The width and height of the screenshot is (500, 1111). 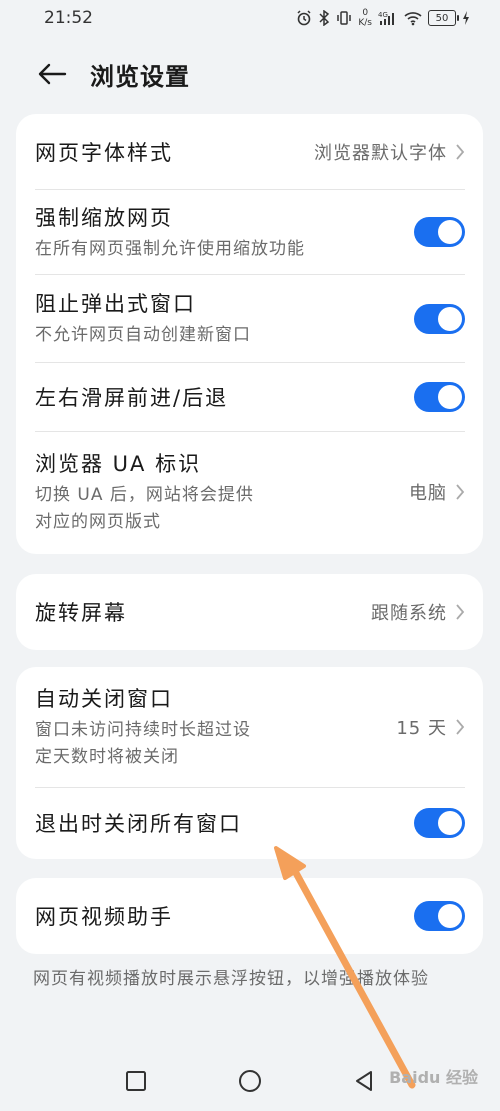 I want to click on row-close-all-on-exit: 退出时关闭所有窗口, so click(x=249, y=823).